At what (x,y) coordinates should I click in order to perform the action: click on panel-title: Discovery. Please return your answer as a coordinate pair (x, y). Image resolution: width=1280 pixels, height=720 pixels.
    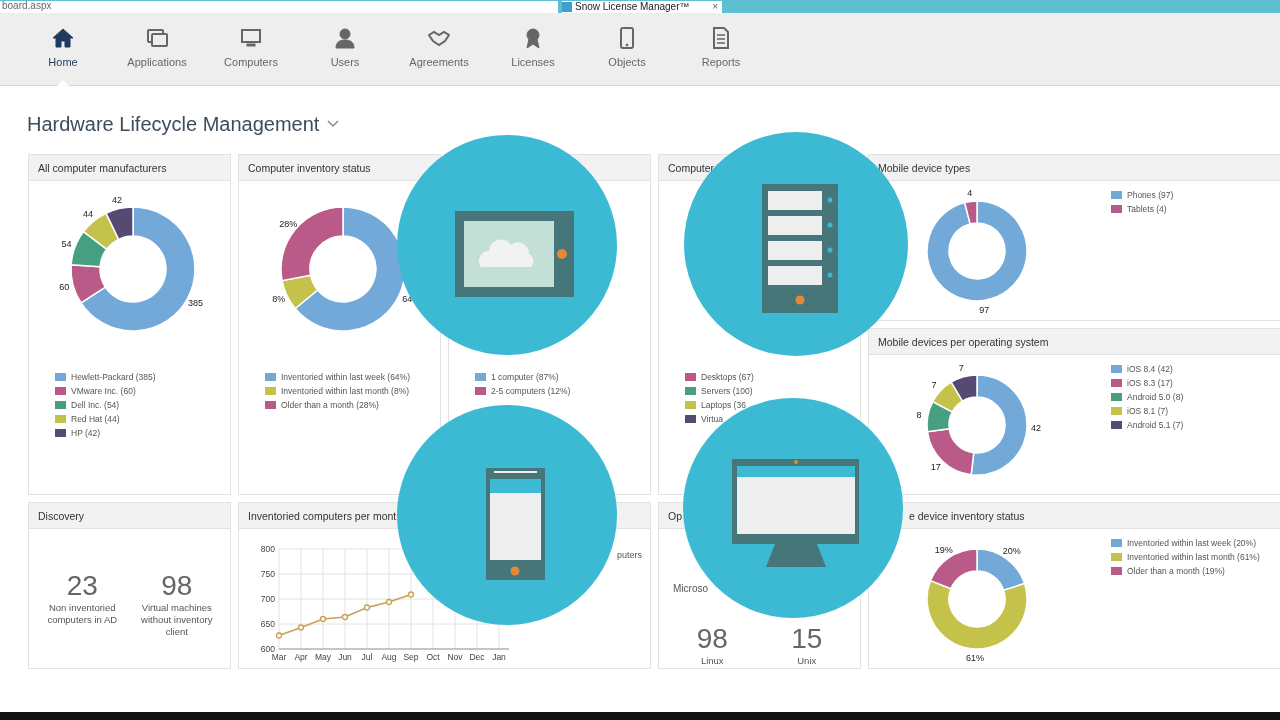
    Looking at the image, I should click on (61, 516).